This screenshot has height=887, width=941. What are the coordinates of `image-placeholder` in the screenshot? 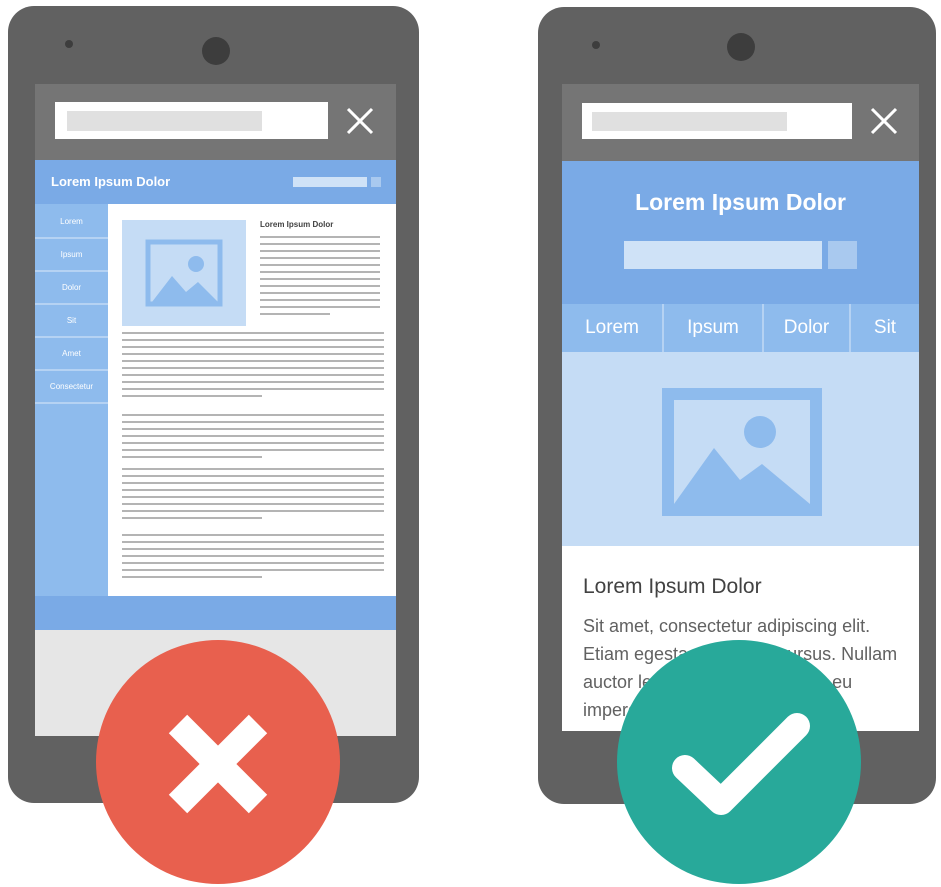 It's located at (184, 273).